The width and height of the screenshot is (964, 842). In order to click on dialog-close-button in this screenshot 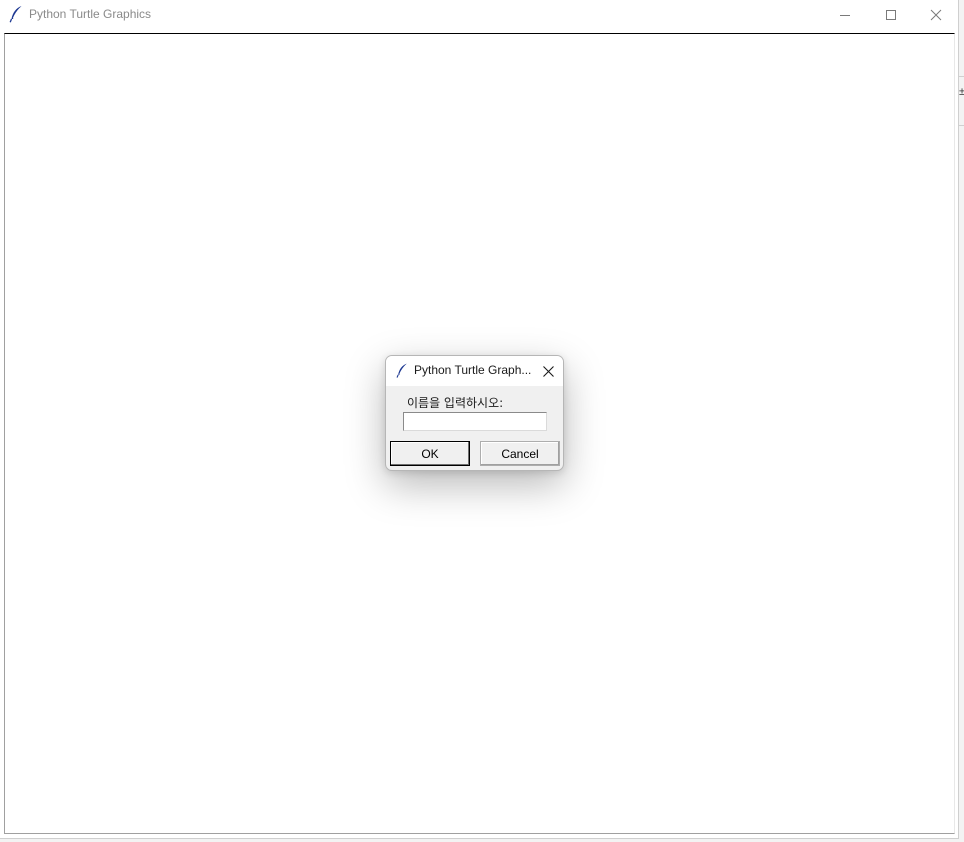, I will do `click(548, 371)`.